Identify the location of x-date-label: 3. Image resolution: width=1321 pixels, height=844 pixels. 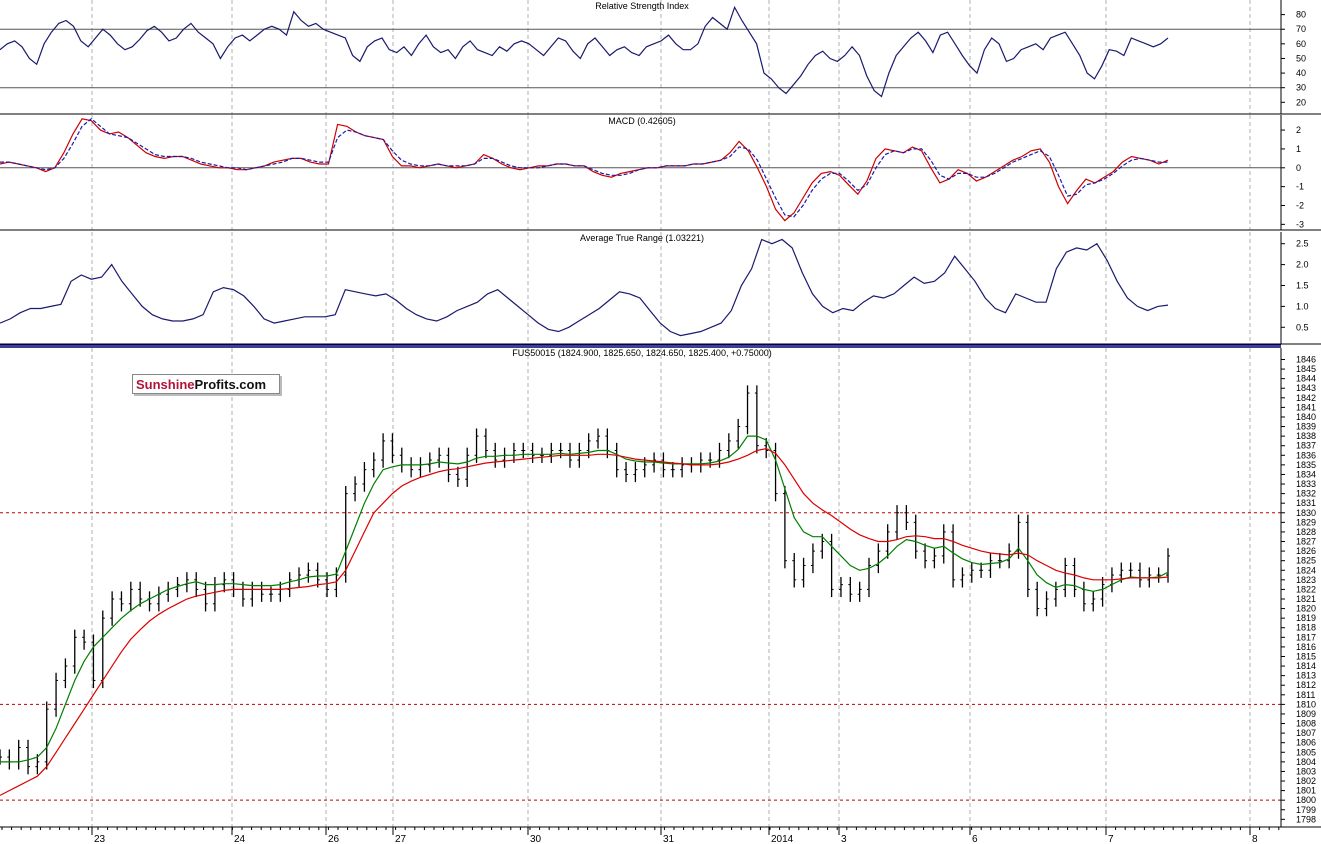
(844, 839).